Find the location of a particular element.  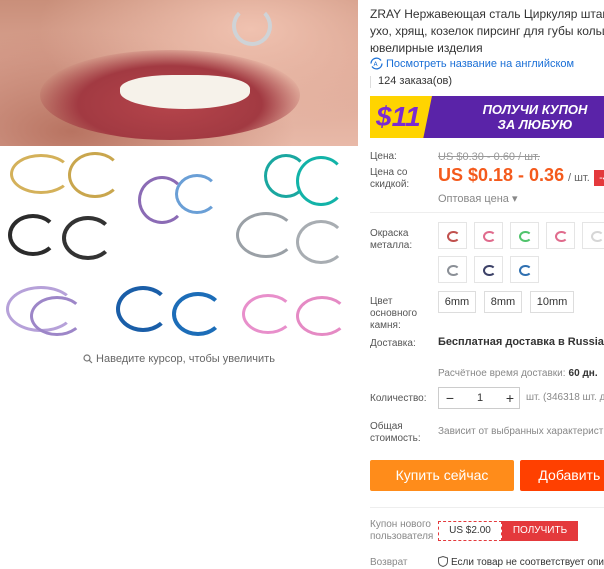

discount-price-label: Цена со скидкой: is located at coordinates (390, 178).